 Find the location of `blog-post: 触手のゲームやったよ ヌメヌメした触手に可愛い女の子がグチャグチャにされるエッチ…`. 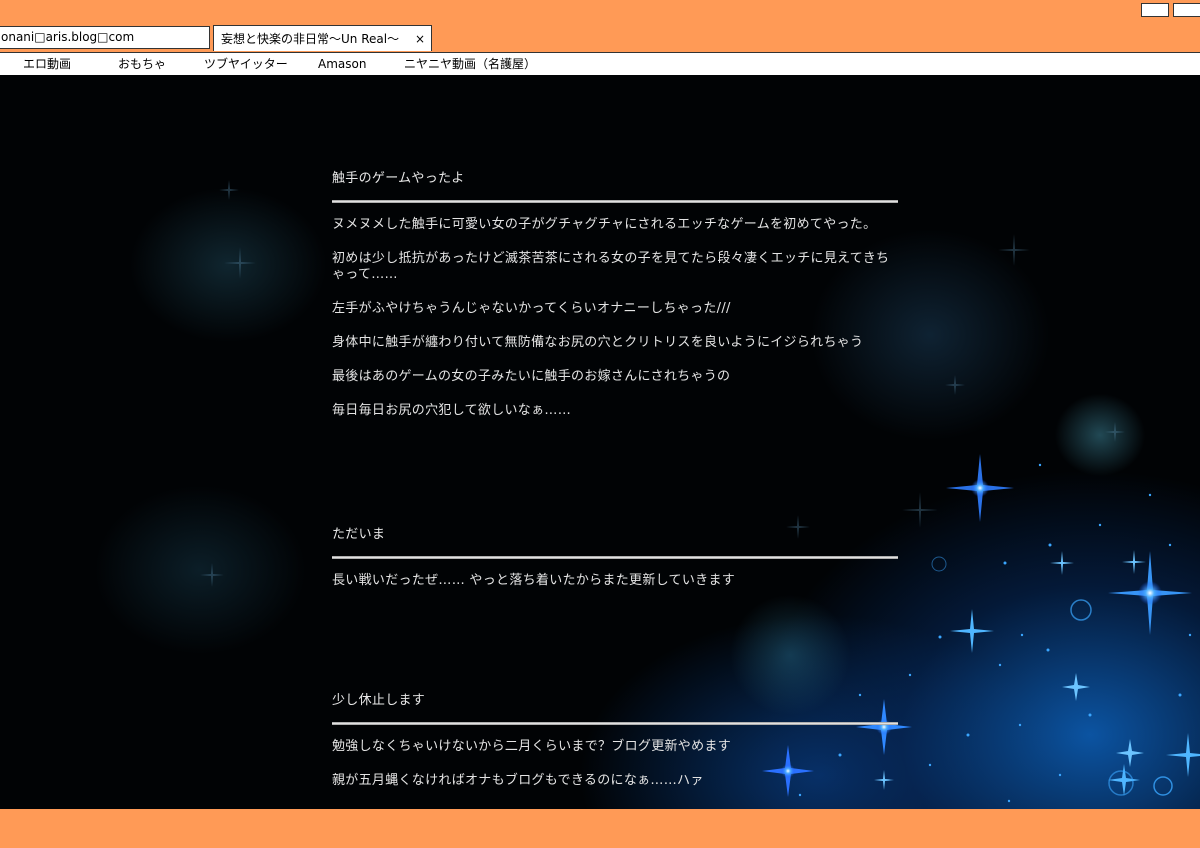

blog-post: 触手のゲームやったよ ヌメヌメした触手に可愛い女の子がグチャグチャにされるエッチ… is located at coordinates (615, 294).